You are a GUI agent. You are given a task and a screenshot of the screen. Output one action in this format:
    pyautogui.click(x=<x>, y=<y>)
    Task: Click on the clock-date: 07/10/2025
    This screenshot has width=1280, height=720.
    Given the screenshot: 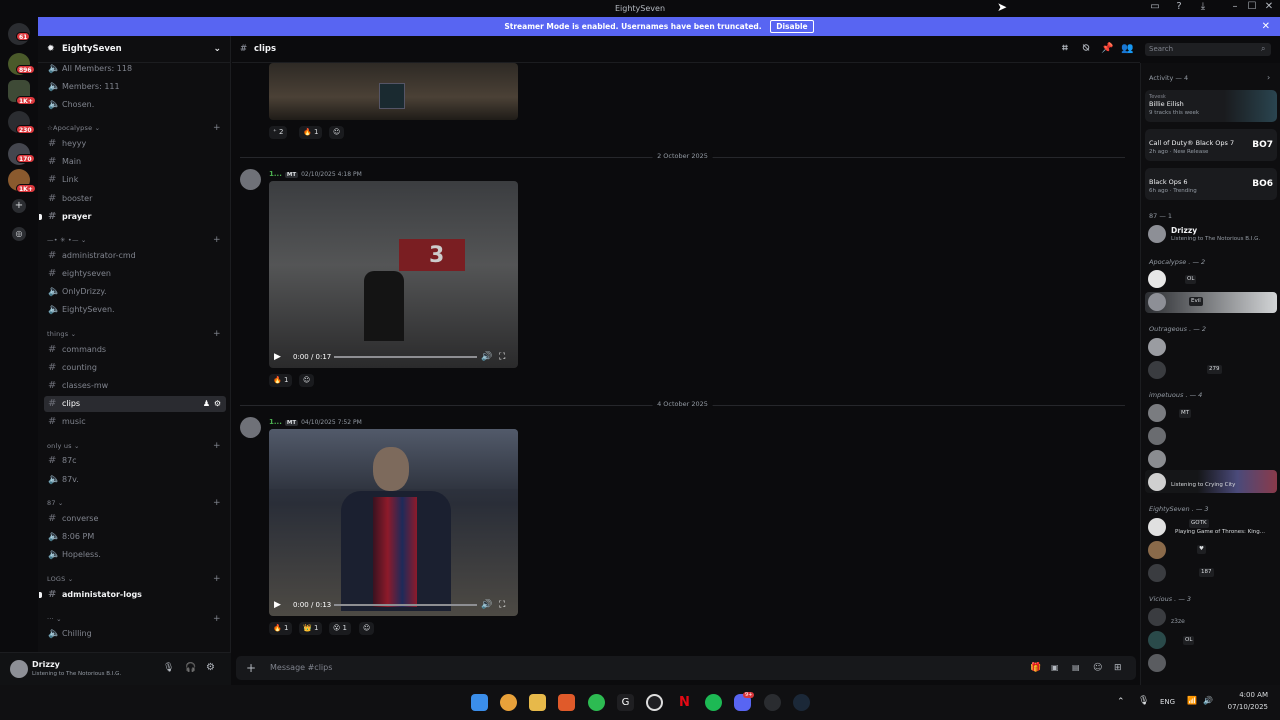 What is the action you would take?
    pyautogui.click(x=1245, y=707)
    